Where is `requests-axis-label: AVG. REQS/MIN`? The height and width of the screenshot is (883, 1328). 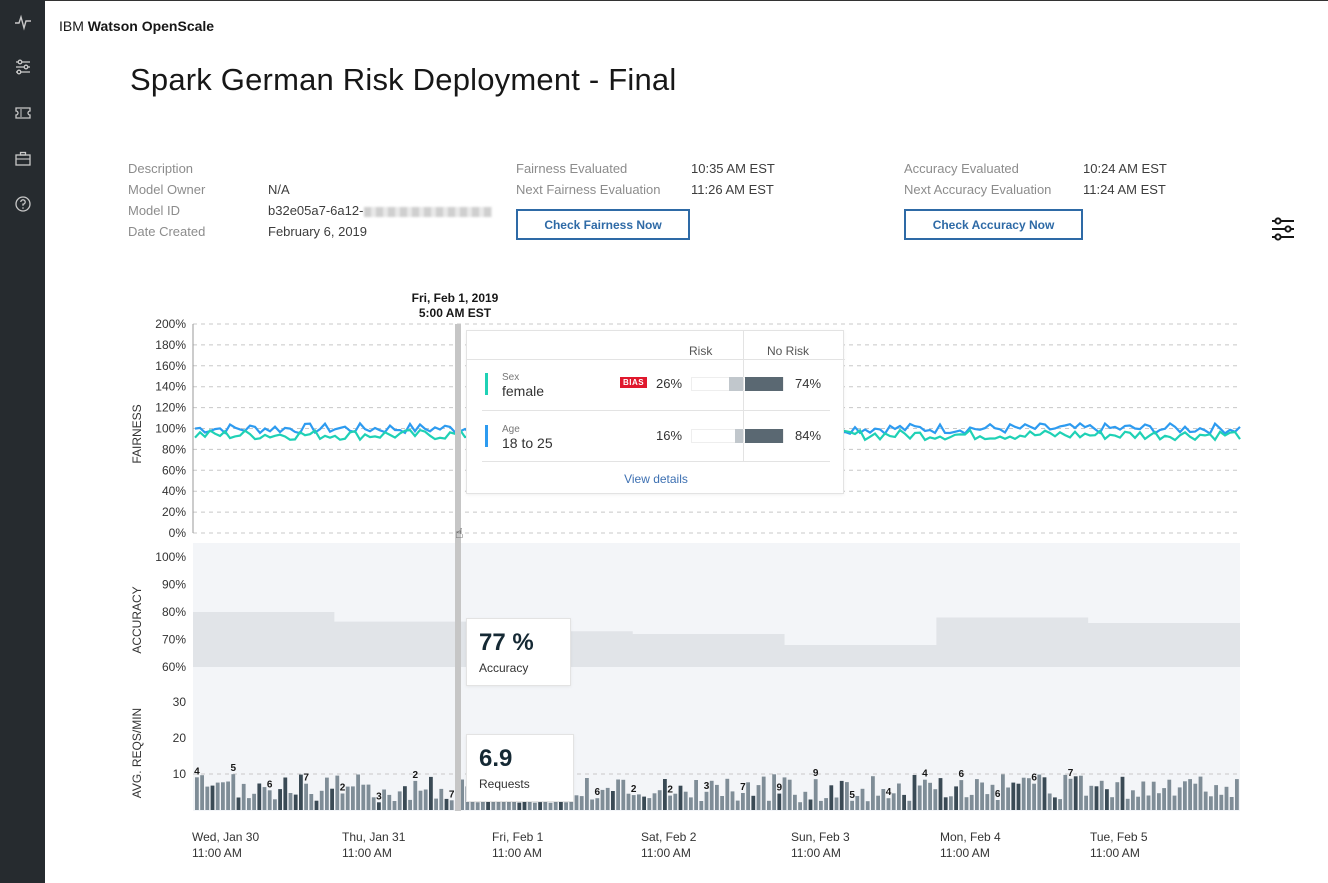
requests-axis-label: AVG. REQS/MIN is located at coordinates (137, 753).